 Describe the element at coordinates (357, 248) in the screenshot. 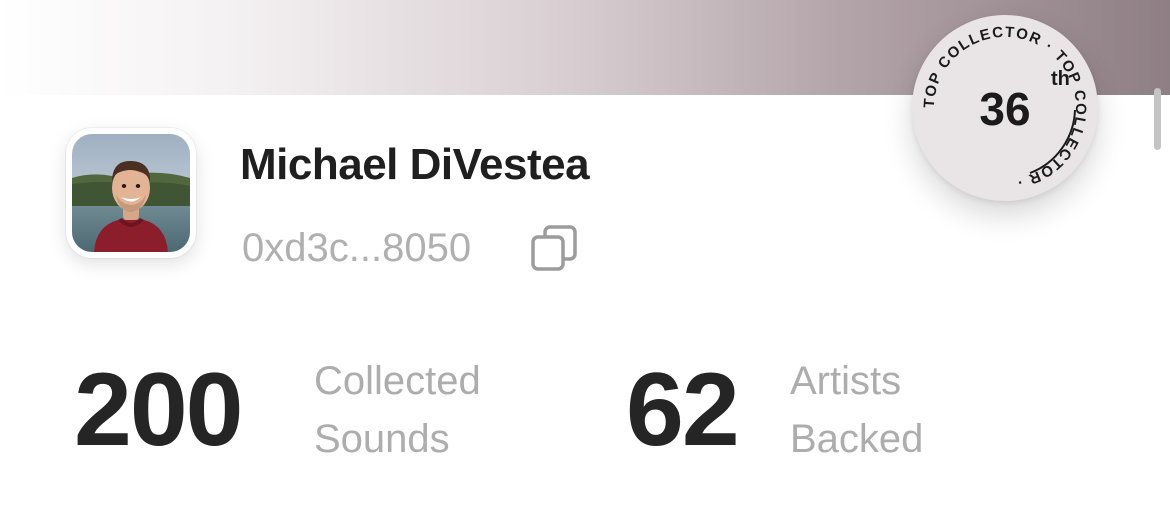

I see `wallet-address: 0xd3c...8050` at that location.